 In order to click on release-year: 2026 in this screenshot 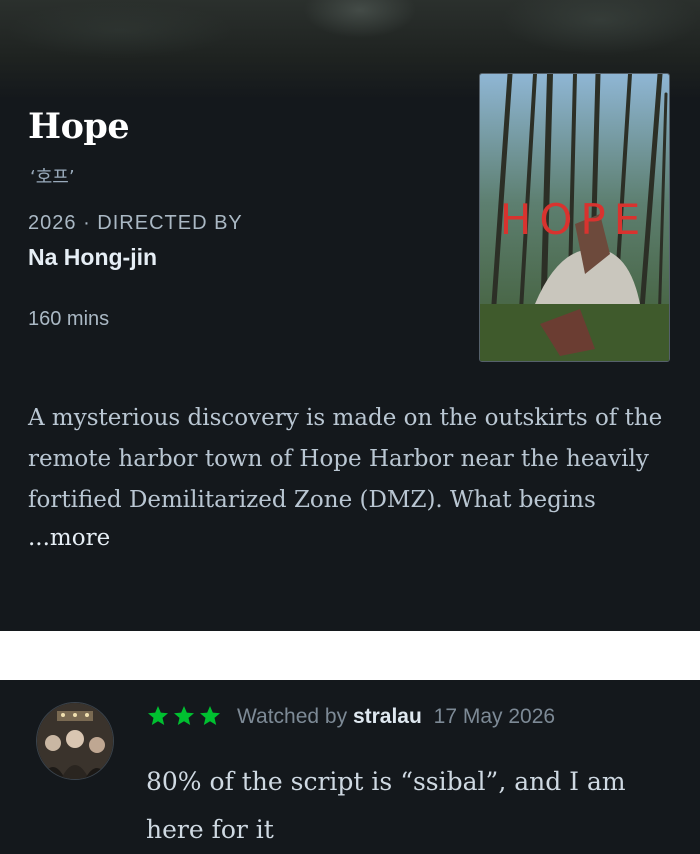, I will do `click(52, 223)`.